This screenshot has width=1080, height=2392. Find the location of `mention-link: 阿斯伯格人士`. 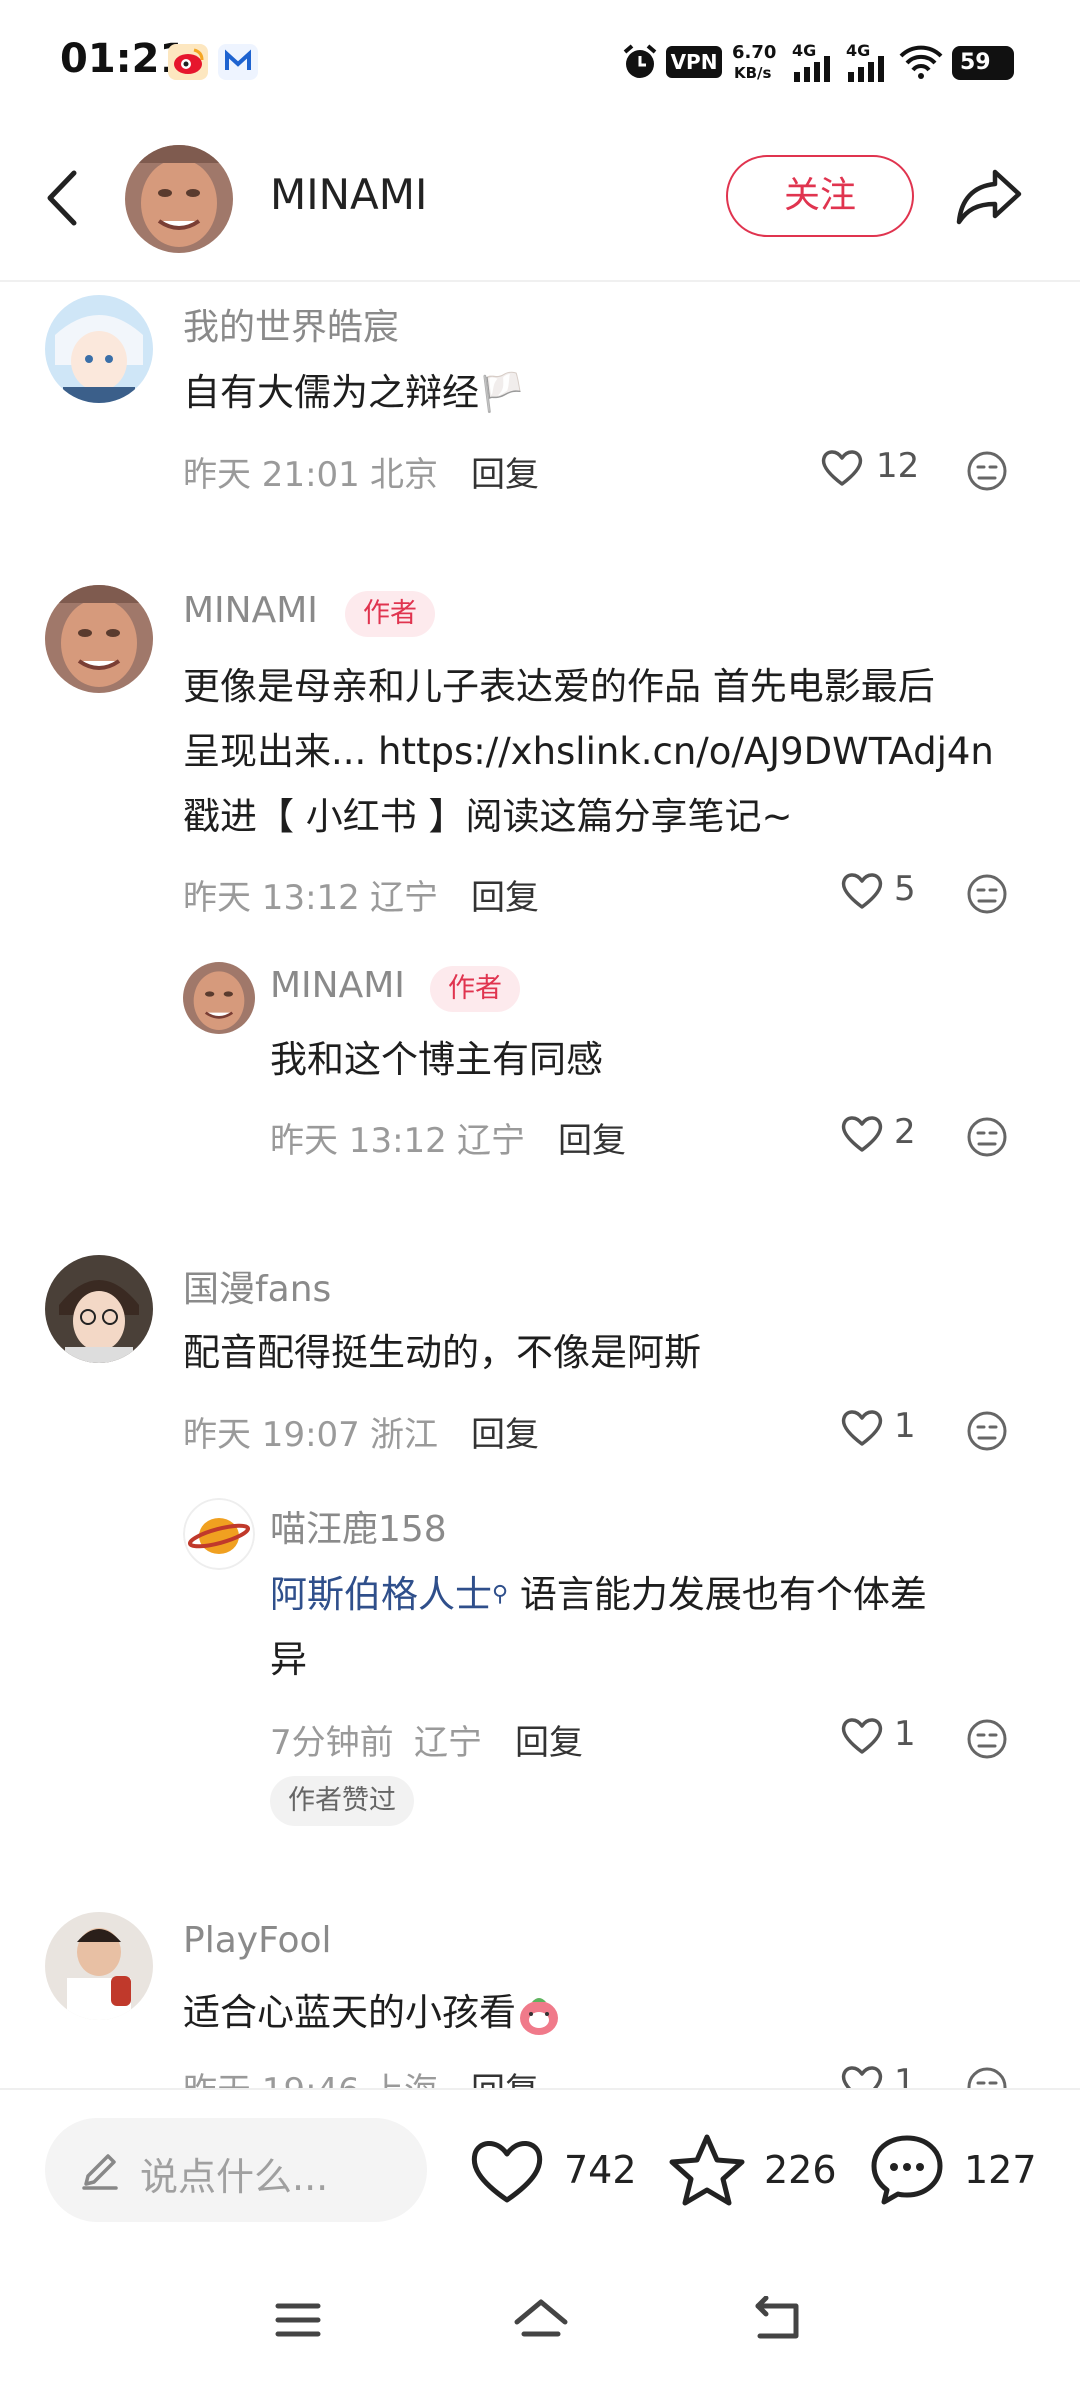

mention-link: 阿斯伯格人士 is located at coordinates (381, 1594).